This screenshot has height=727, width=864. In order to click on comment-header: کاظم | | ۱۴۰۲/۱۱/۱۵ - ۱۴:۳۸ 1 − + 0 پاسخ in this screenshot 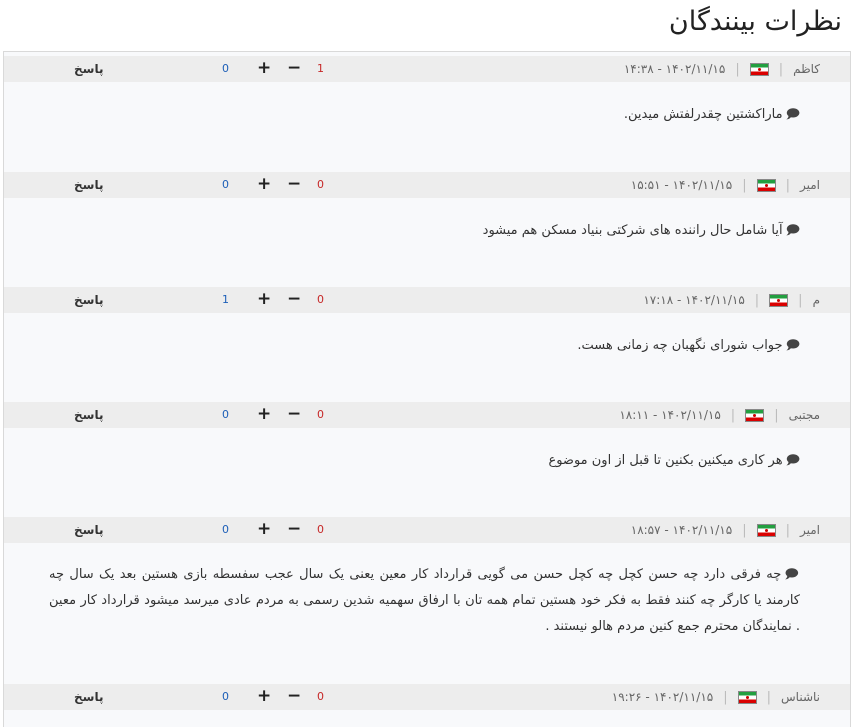, I will do `click(427, 69)`.